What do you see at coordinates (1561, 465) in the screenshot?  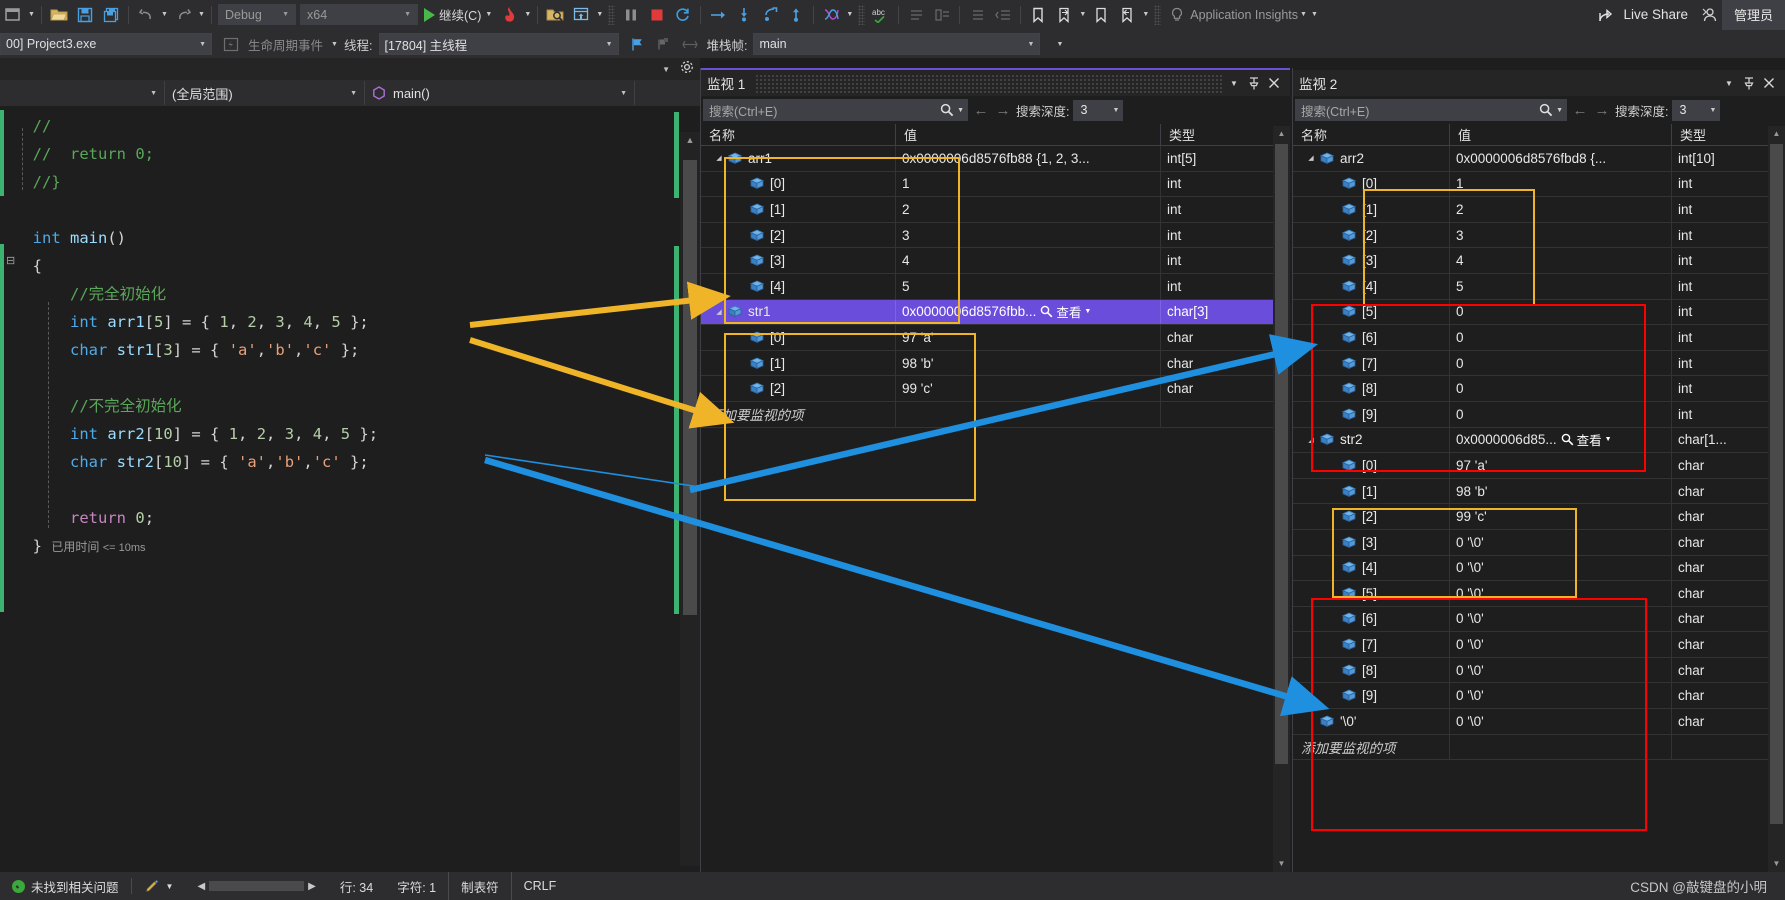 I see `variable-value: 97 'a'` at bounding box center [1561, 465].